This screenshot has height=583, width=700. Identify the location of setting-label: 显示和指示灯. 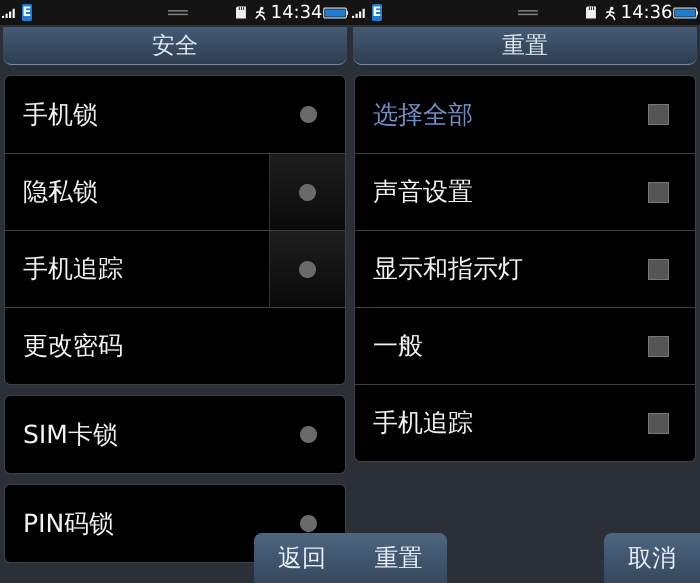
(501, 269).